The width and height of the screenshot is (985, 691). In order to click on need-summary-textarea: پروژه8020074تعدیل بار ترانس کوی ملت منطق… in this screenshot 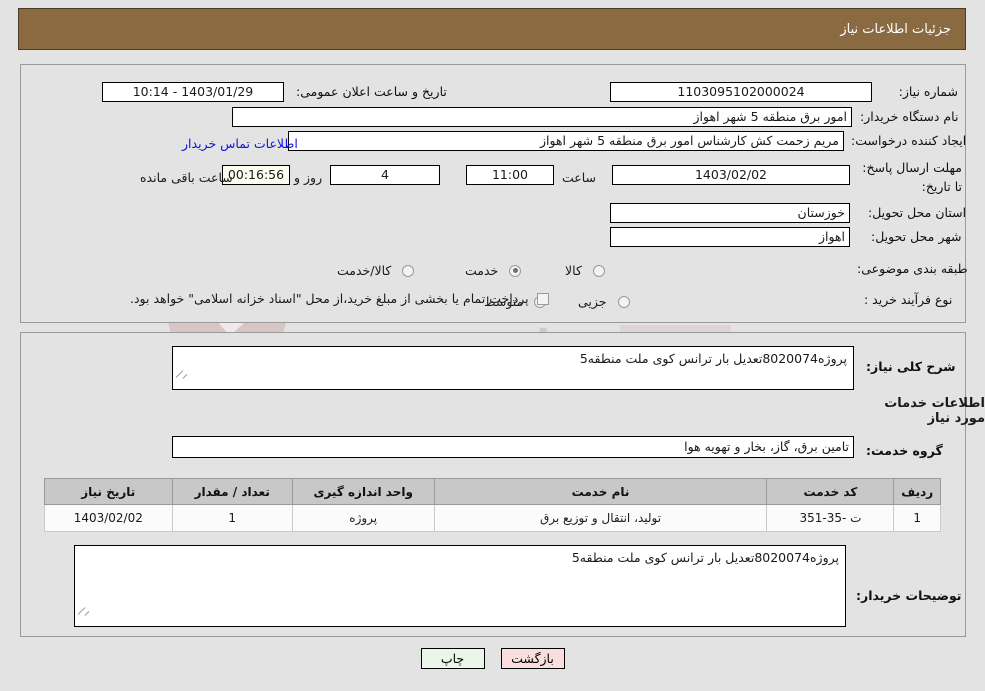, I will do `click(513, 368)`.